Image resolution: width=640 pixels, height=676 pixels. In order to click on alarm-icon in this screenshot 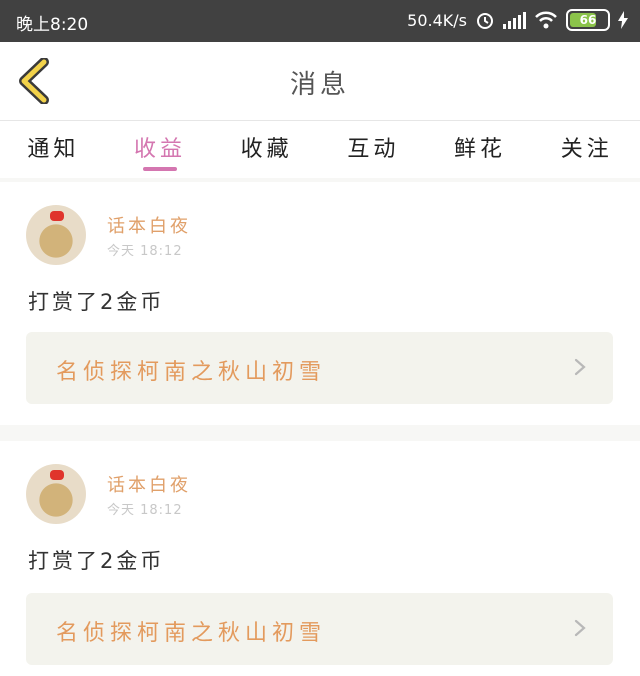, I will do `click(485, 21)`.